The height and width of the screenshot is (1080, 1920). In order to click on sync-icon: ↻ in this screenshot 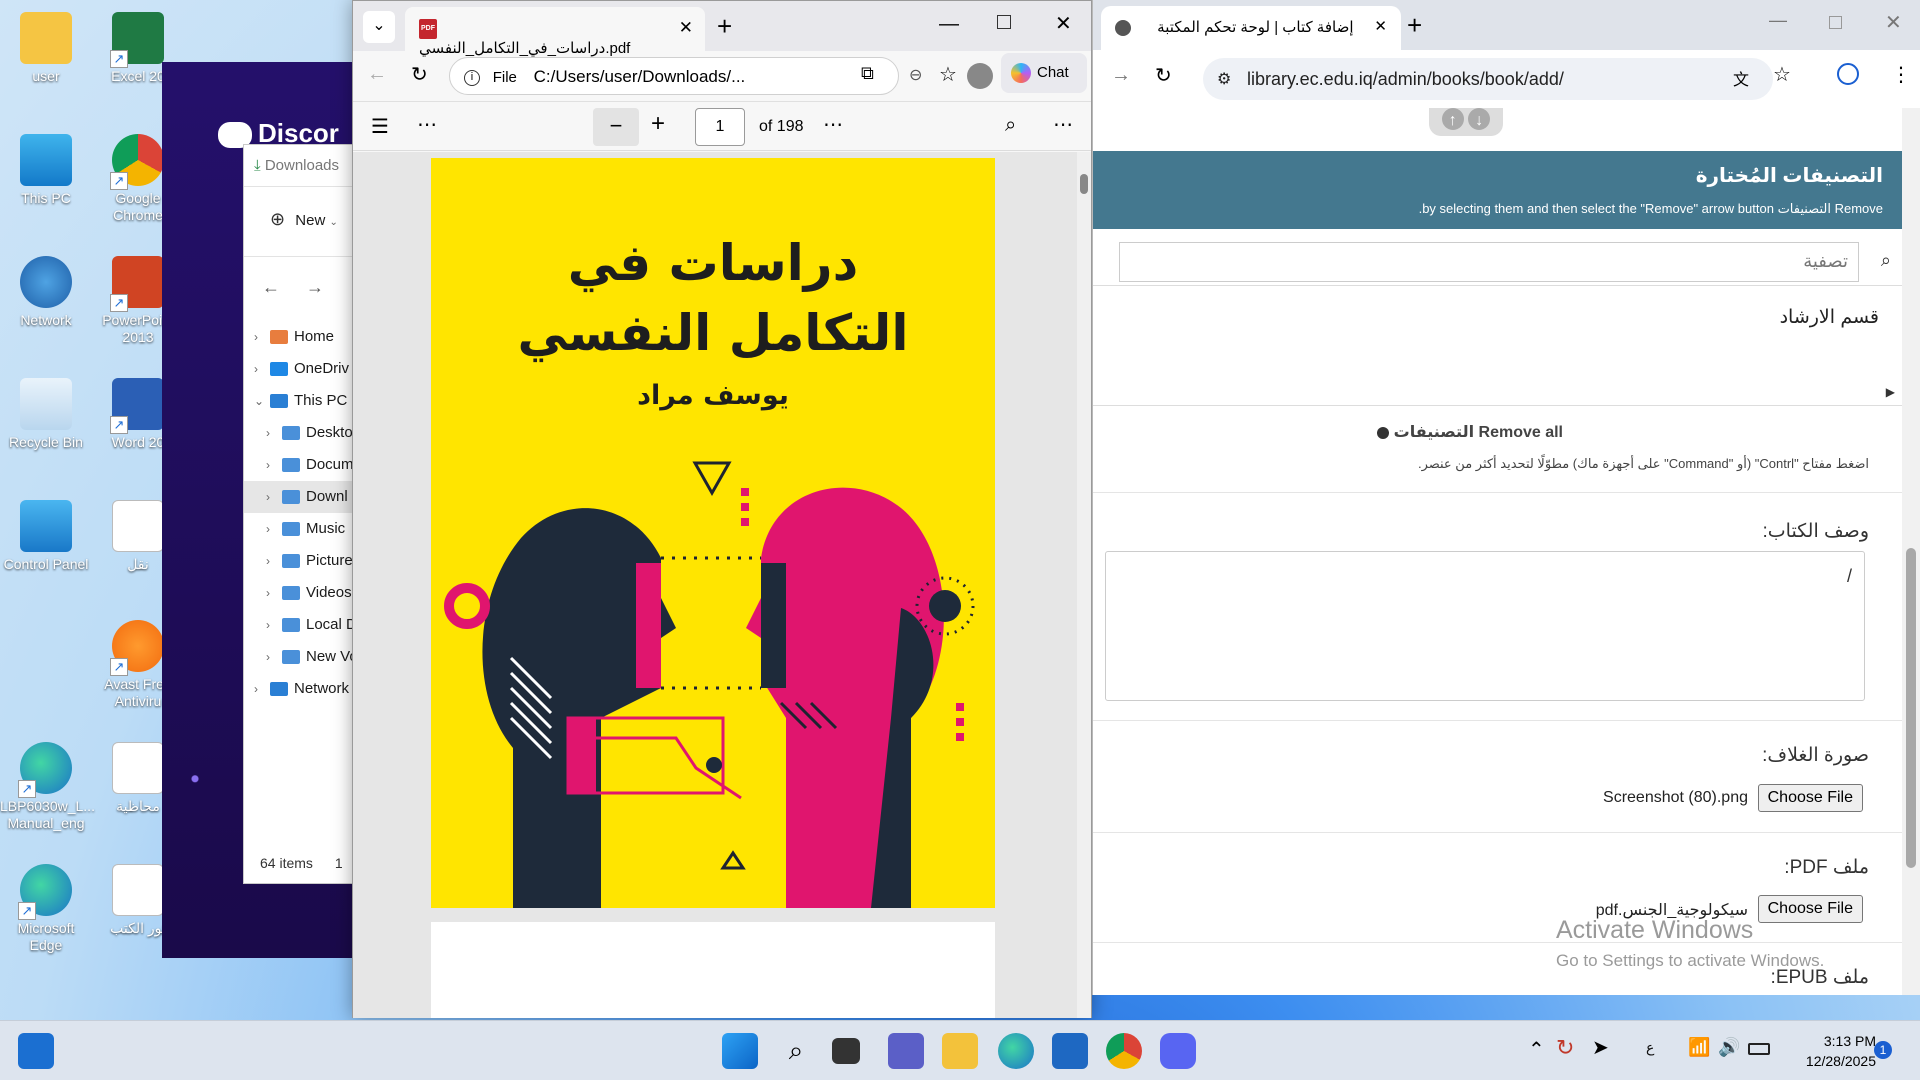, I will do `click(1565, 1048)`.